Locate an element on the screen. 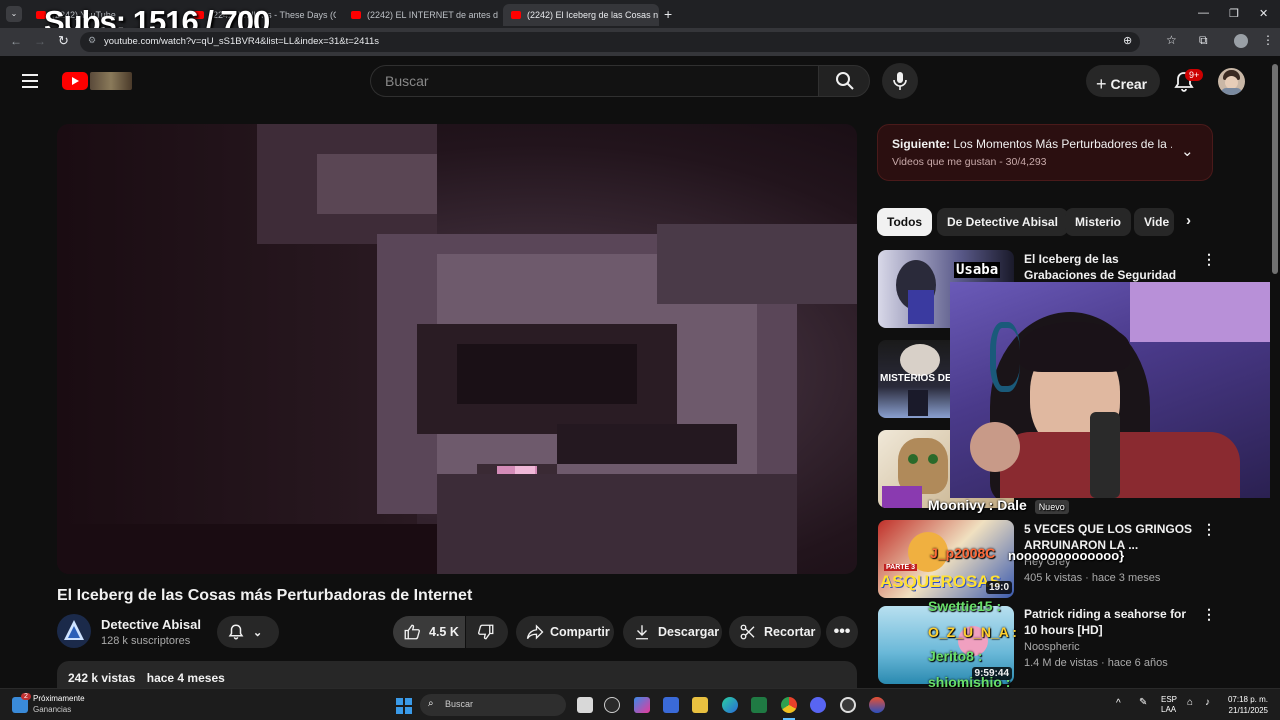 The width and height of the screenshot is (1280, 720). tab-internet-antes: (2242) EL INTERNET de antes d✕ is located at coordinates (422, 15).